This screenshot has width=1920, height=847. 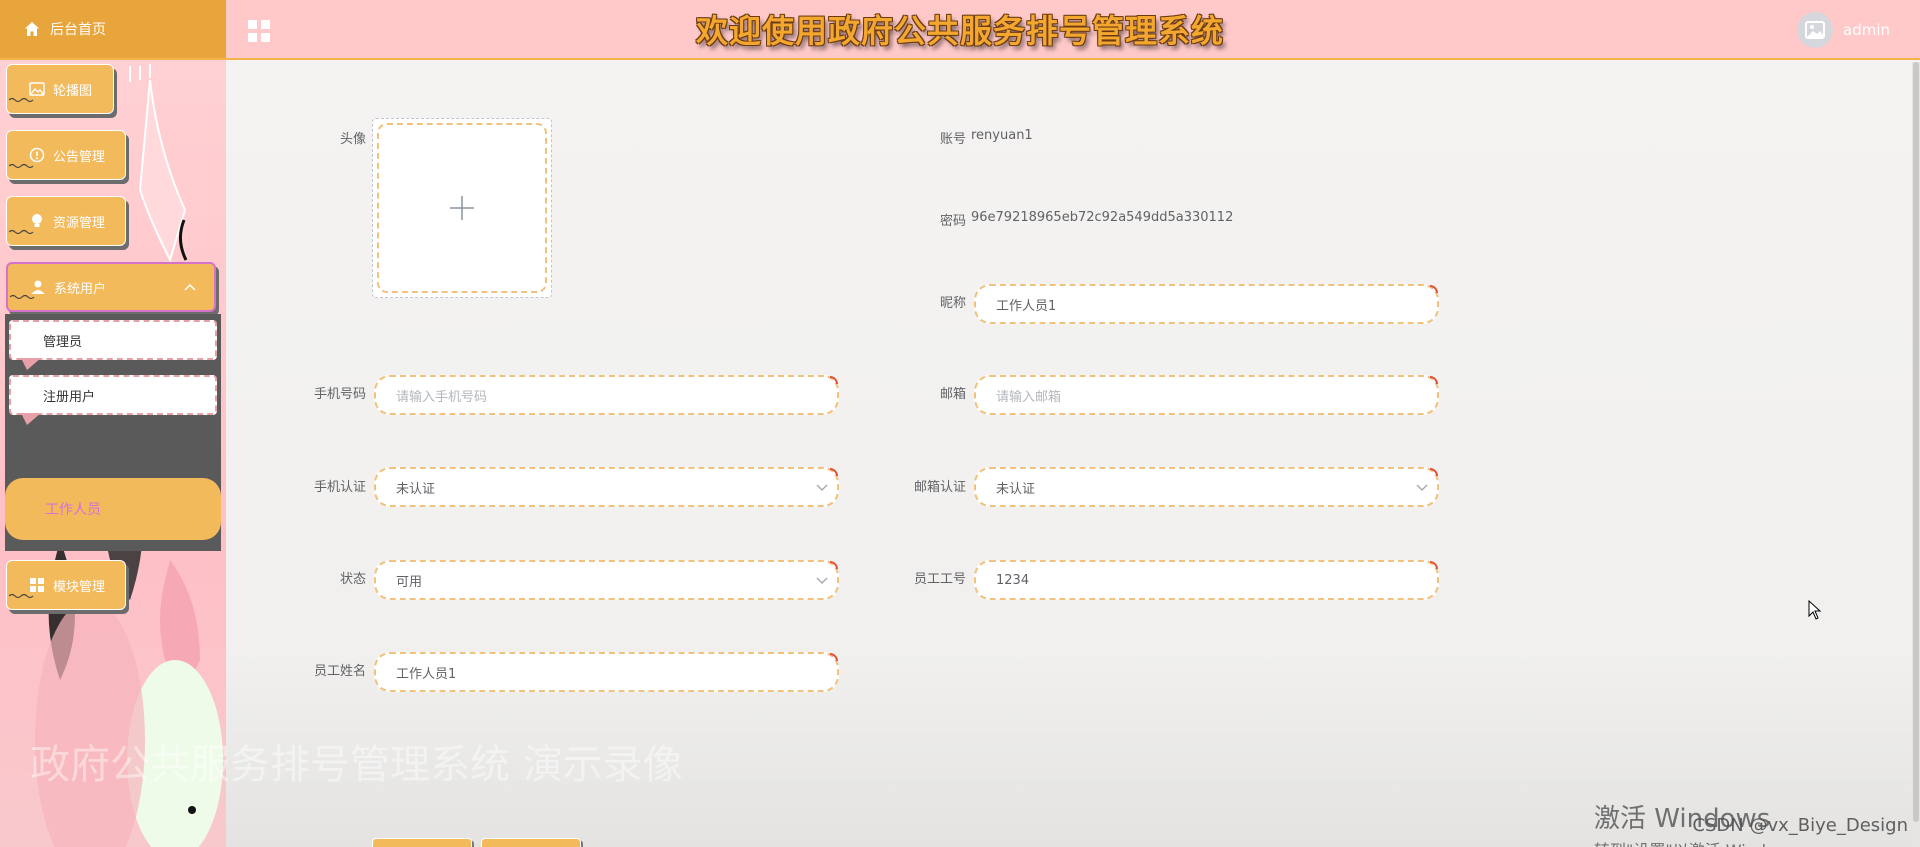 I want to click on system-title: 欢迎使用政府公共服务排号管理系统, so click(x=959, y=31).